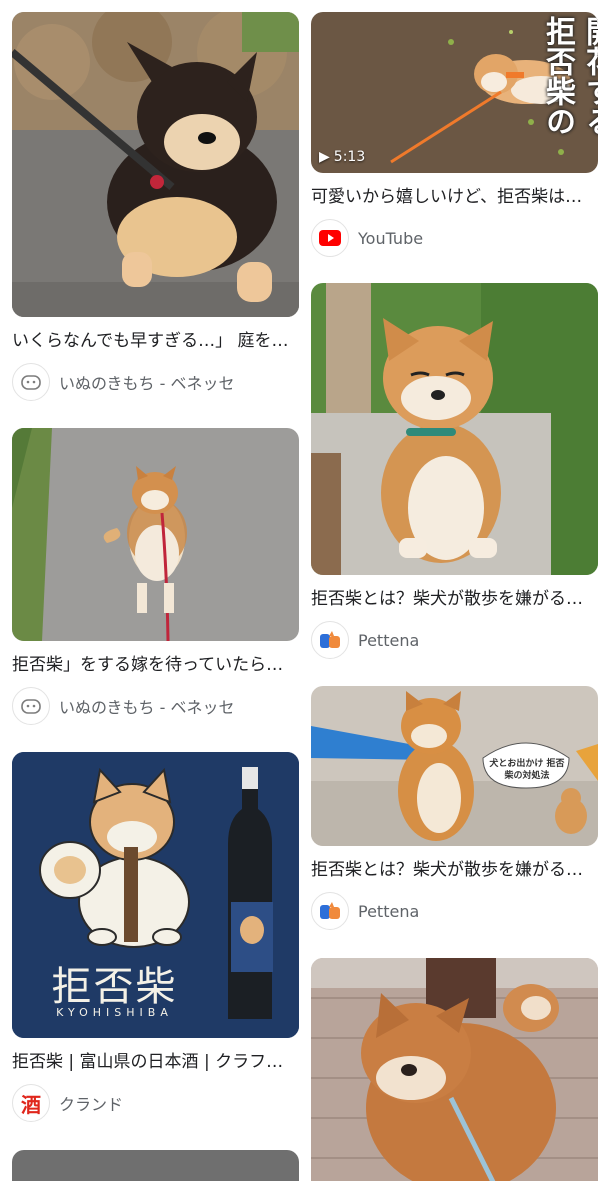 Image resolution: width=608 pixels, height=1181 pixels. Describe the element at coordinates (155, 1103) in the screenshot. I see `result-source: 酒 クランド` at that location.